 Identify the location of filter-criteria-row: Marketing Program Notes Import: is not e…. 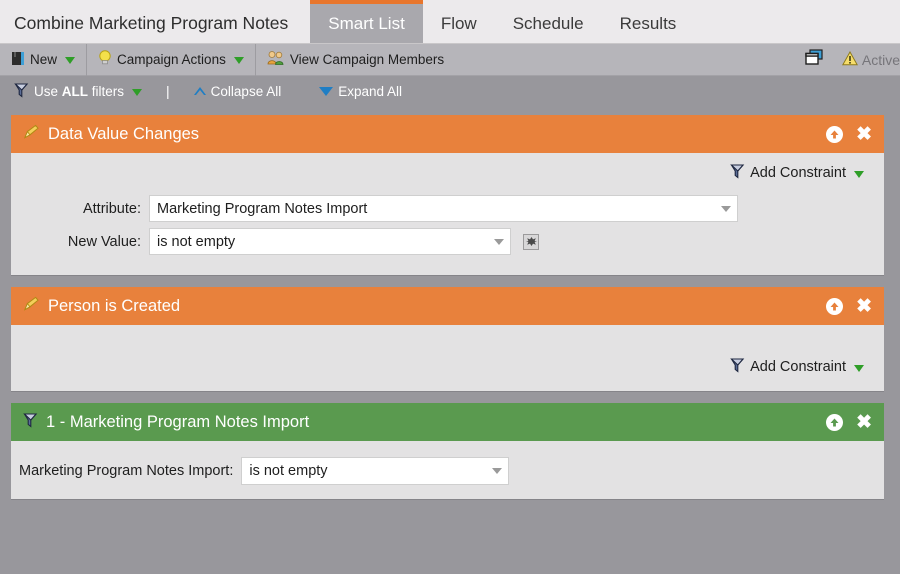
(445, 468).